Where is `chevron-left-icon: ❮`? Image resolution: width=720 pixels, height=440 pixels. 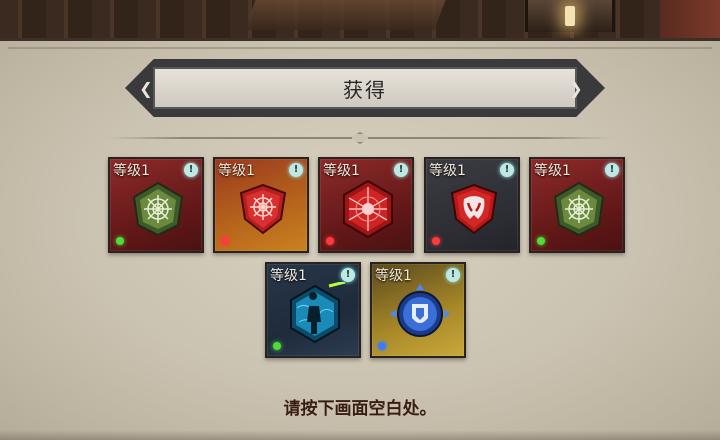 chevron-left-icon: ❮ is located at coordinates (146, 88).